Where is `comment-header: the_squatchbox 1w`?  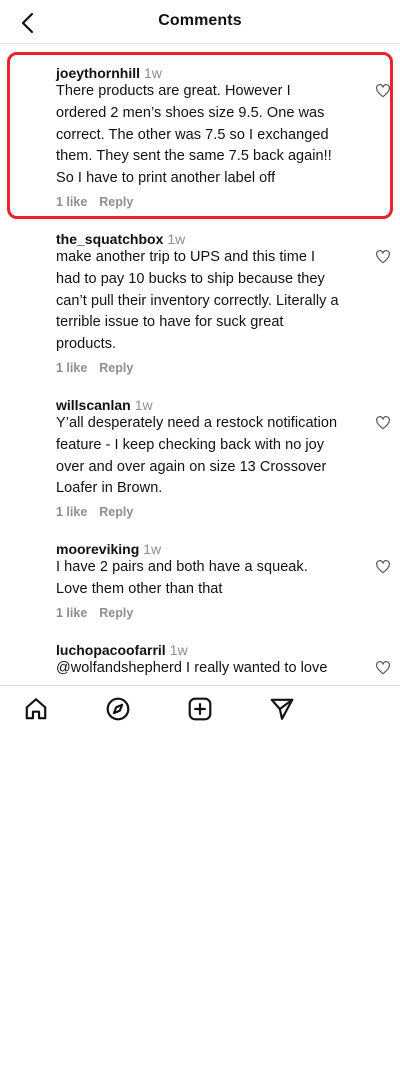 comment-header: the_squatchbox 1w is located at coordinates (120, 239).